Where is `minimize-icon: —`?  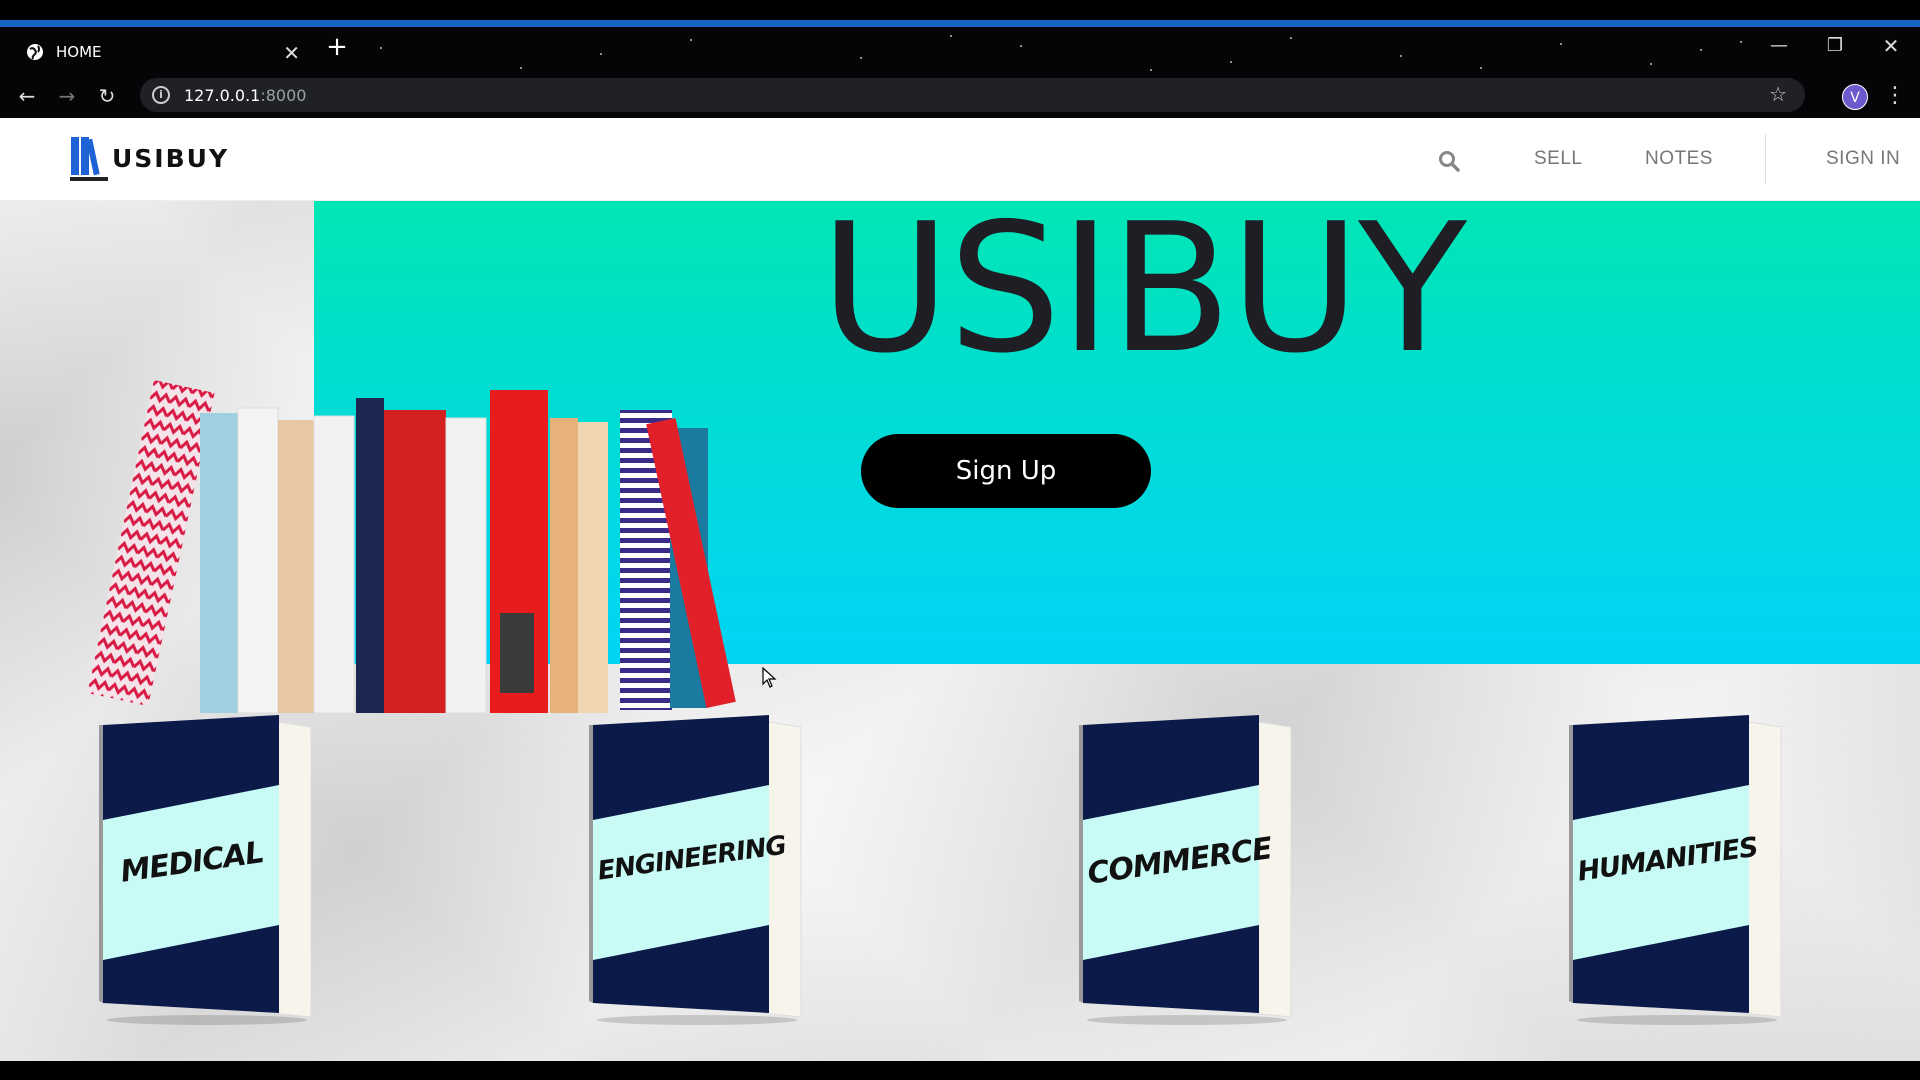
minimize-icon: — is located at coordinates (1779, 48).